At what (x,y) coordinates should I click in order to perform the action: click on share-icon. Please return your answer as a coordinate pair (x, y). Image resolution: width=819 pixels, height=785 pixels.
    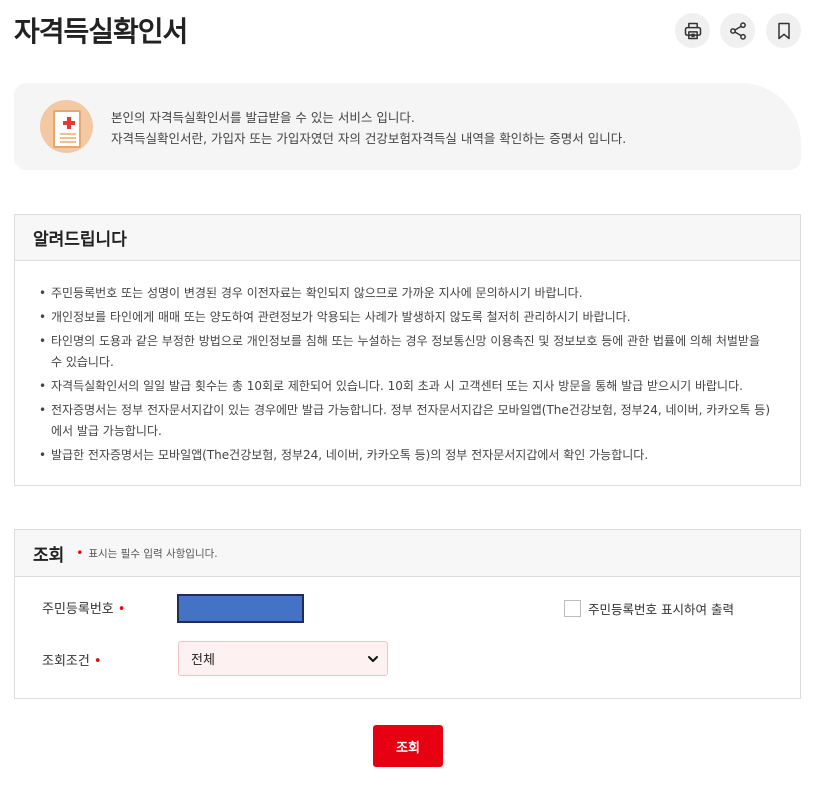
    Looking at the image, I should click on (737, 30).